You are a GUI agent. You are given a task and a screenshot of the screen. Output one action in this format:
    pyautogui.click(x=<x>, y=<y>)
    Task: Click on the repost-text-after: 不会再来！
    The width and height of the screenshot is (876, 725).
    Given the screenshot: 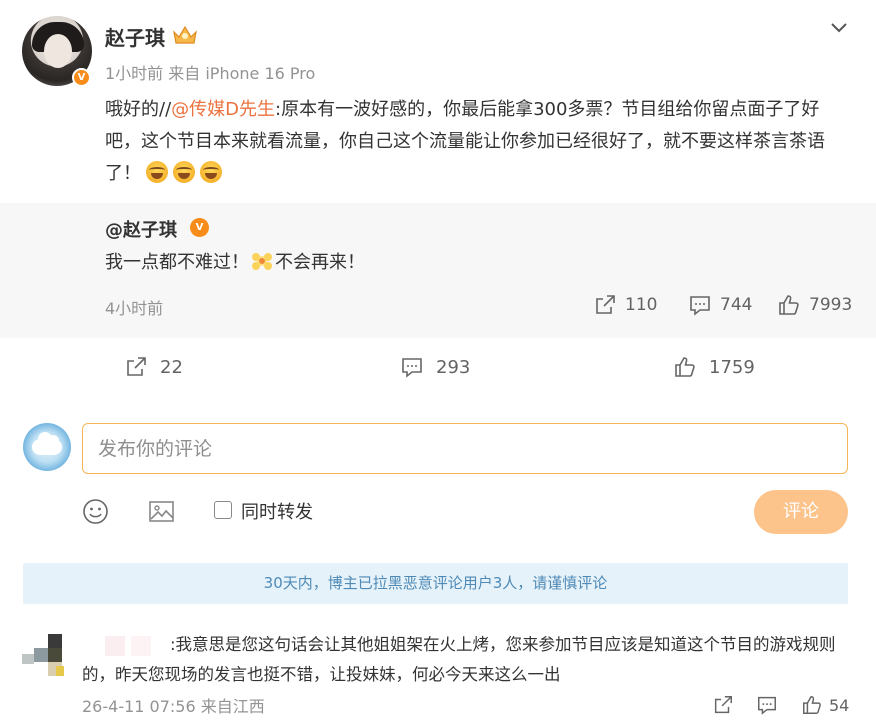 What is the action you would take?
    pyautogui.click(x=320, y=262)
    